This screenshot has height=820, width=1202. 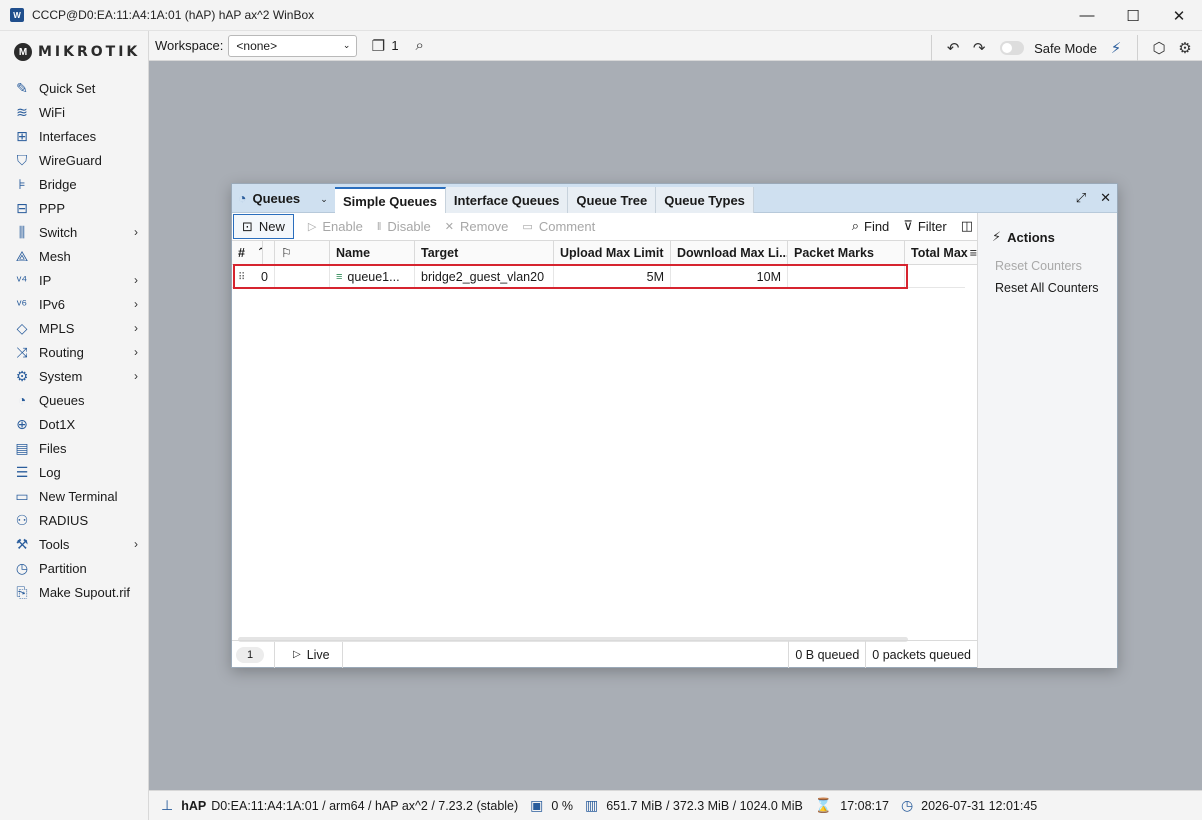 I want to click on chevron-right-icon: ›, so click(x=136, y=232).